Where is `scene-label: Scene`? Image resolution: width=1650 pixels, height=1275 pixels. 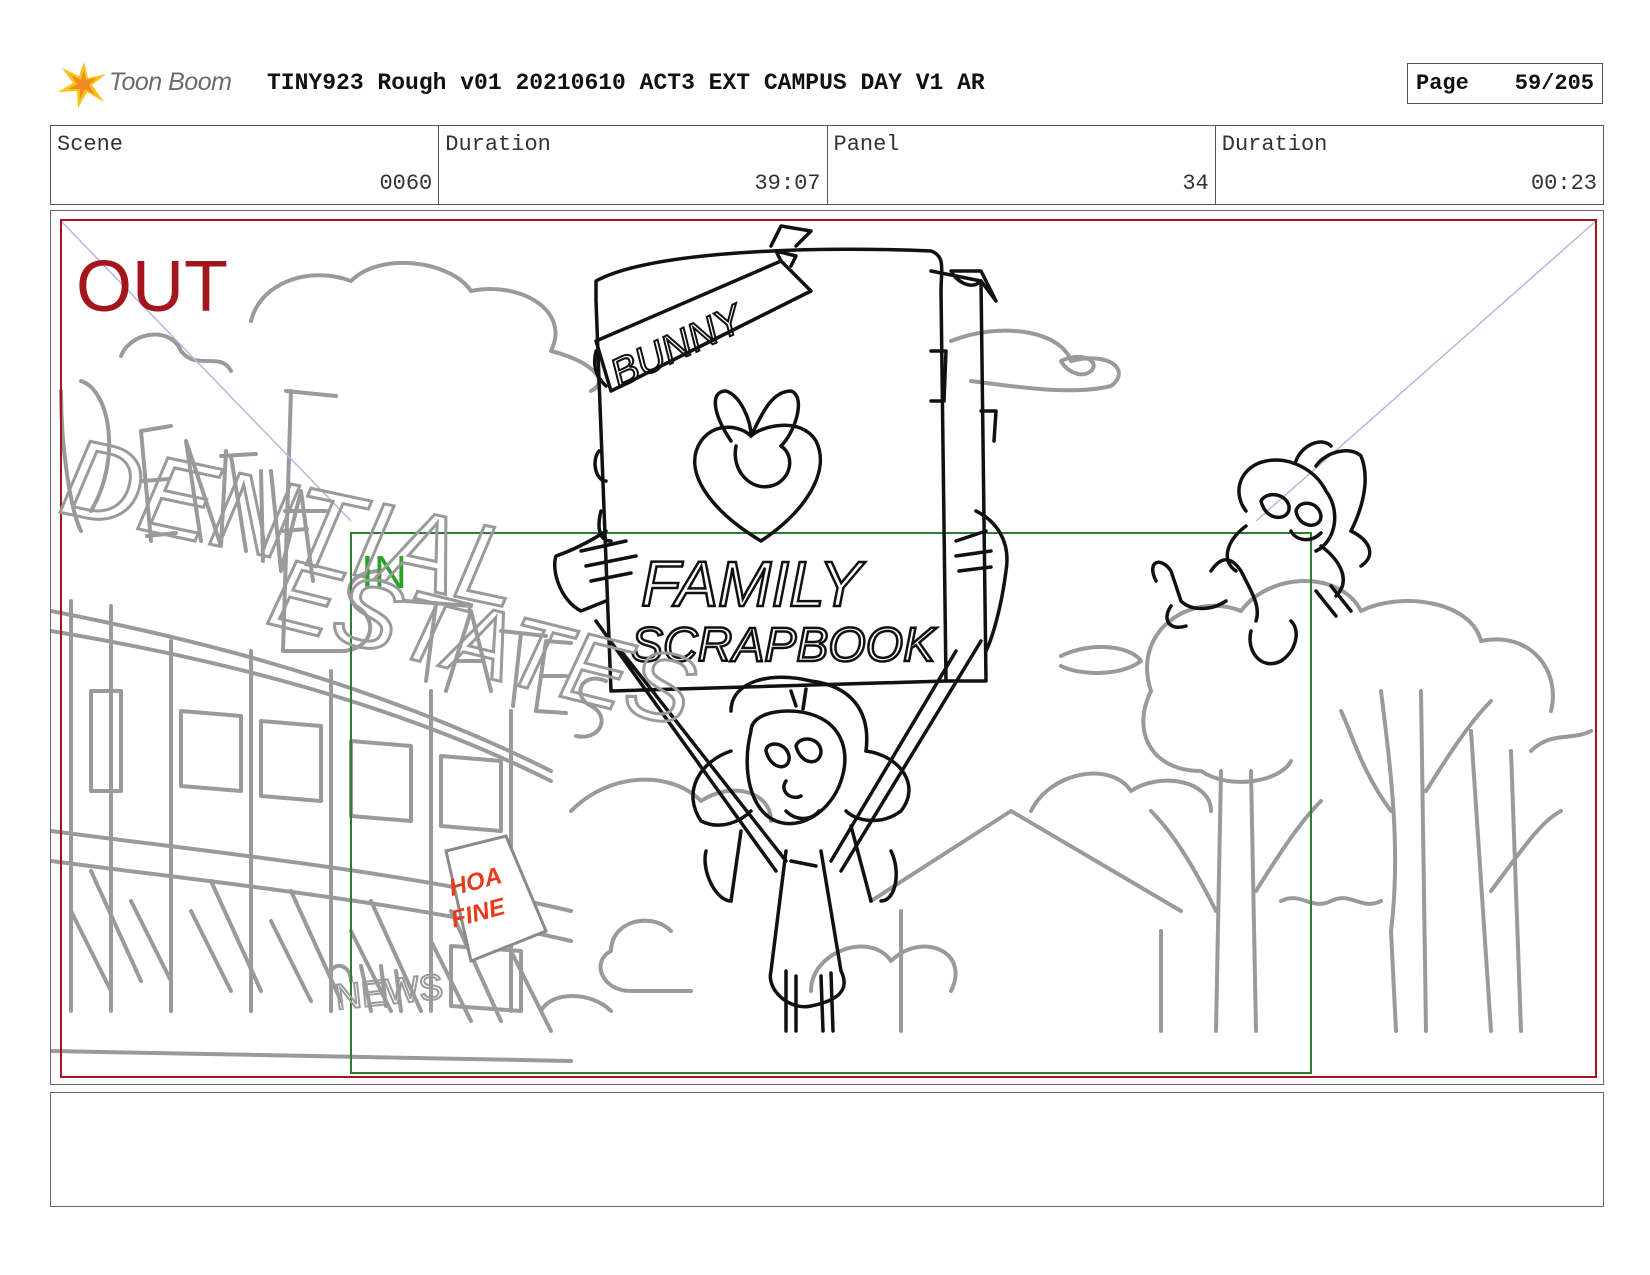 scene-label: Scene is located at coordinates (90, 144).